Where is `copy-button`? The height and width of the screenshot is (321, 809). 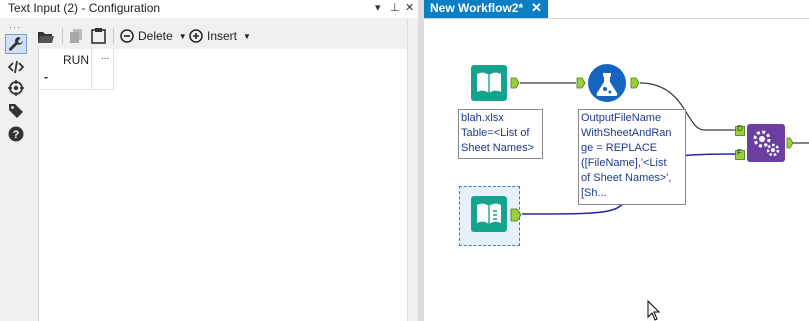
copy-button is located at coordinates (76, 36).